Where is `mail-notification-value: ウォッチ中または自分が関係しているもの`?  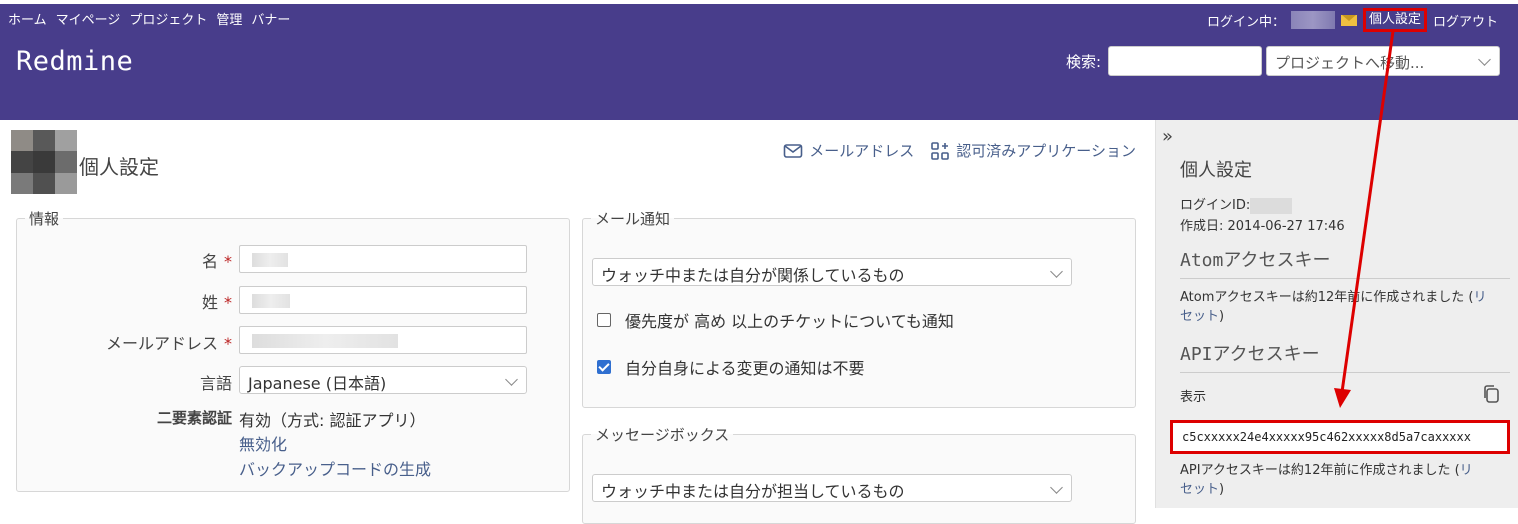 mail-notification-value: ウォッチ中または自分が関係しているもの is located at coordinates (753, 275).